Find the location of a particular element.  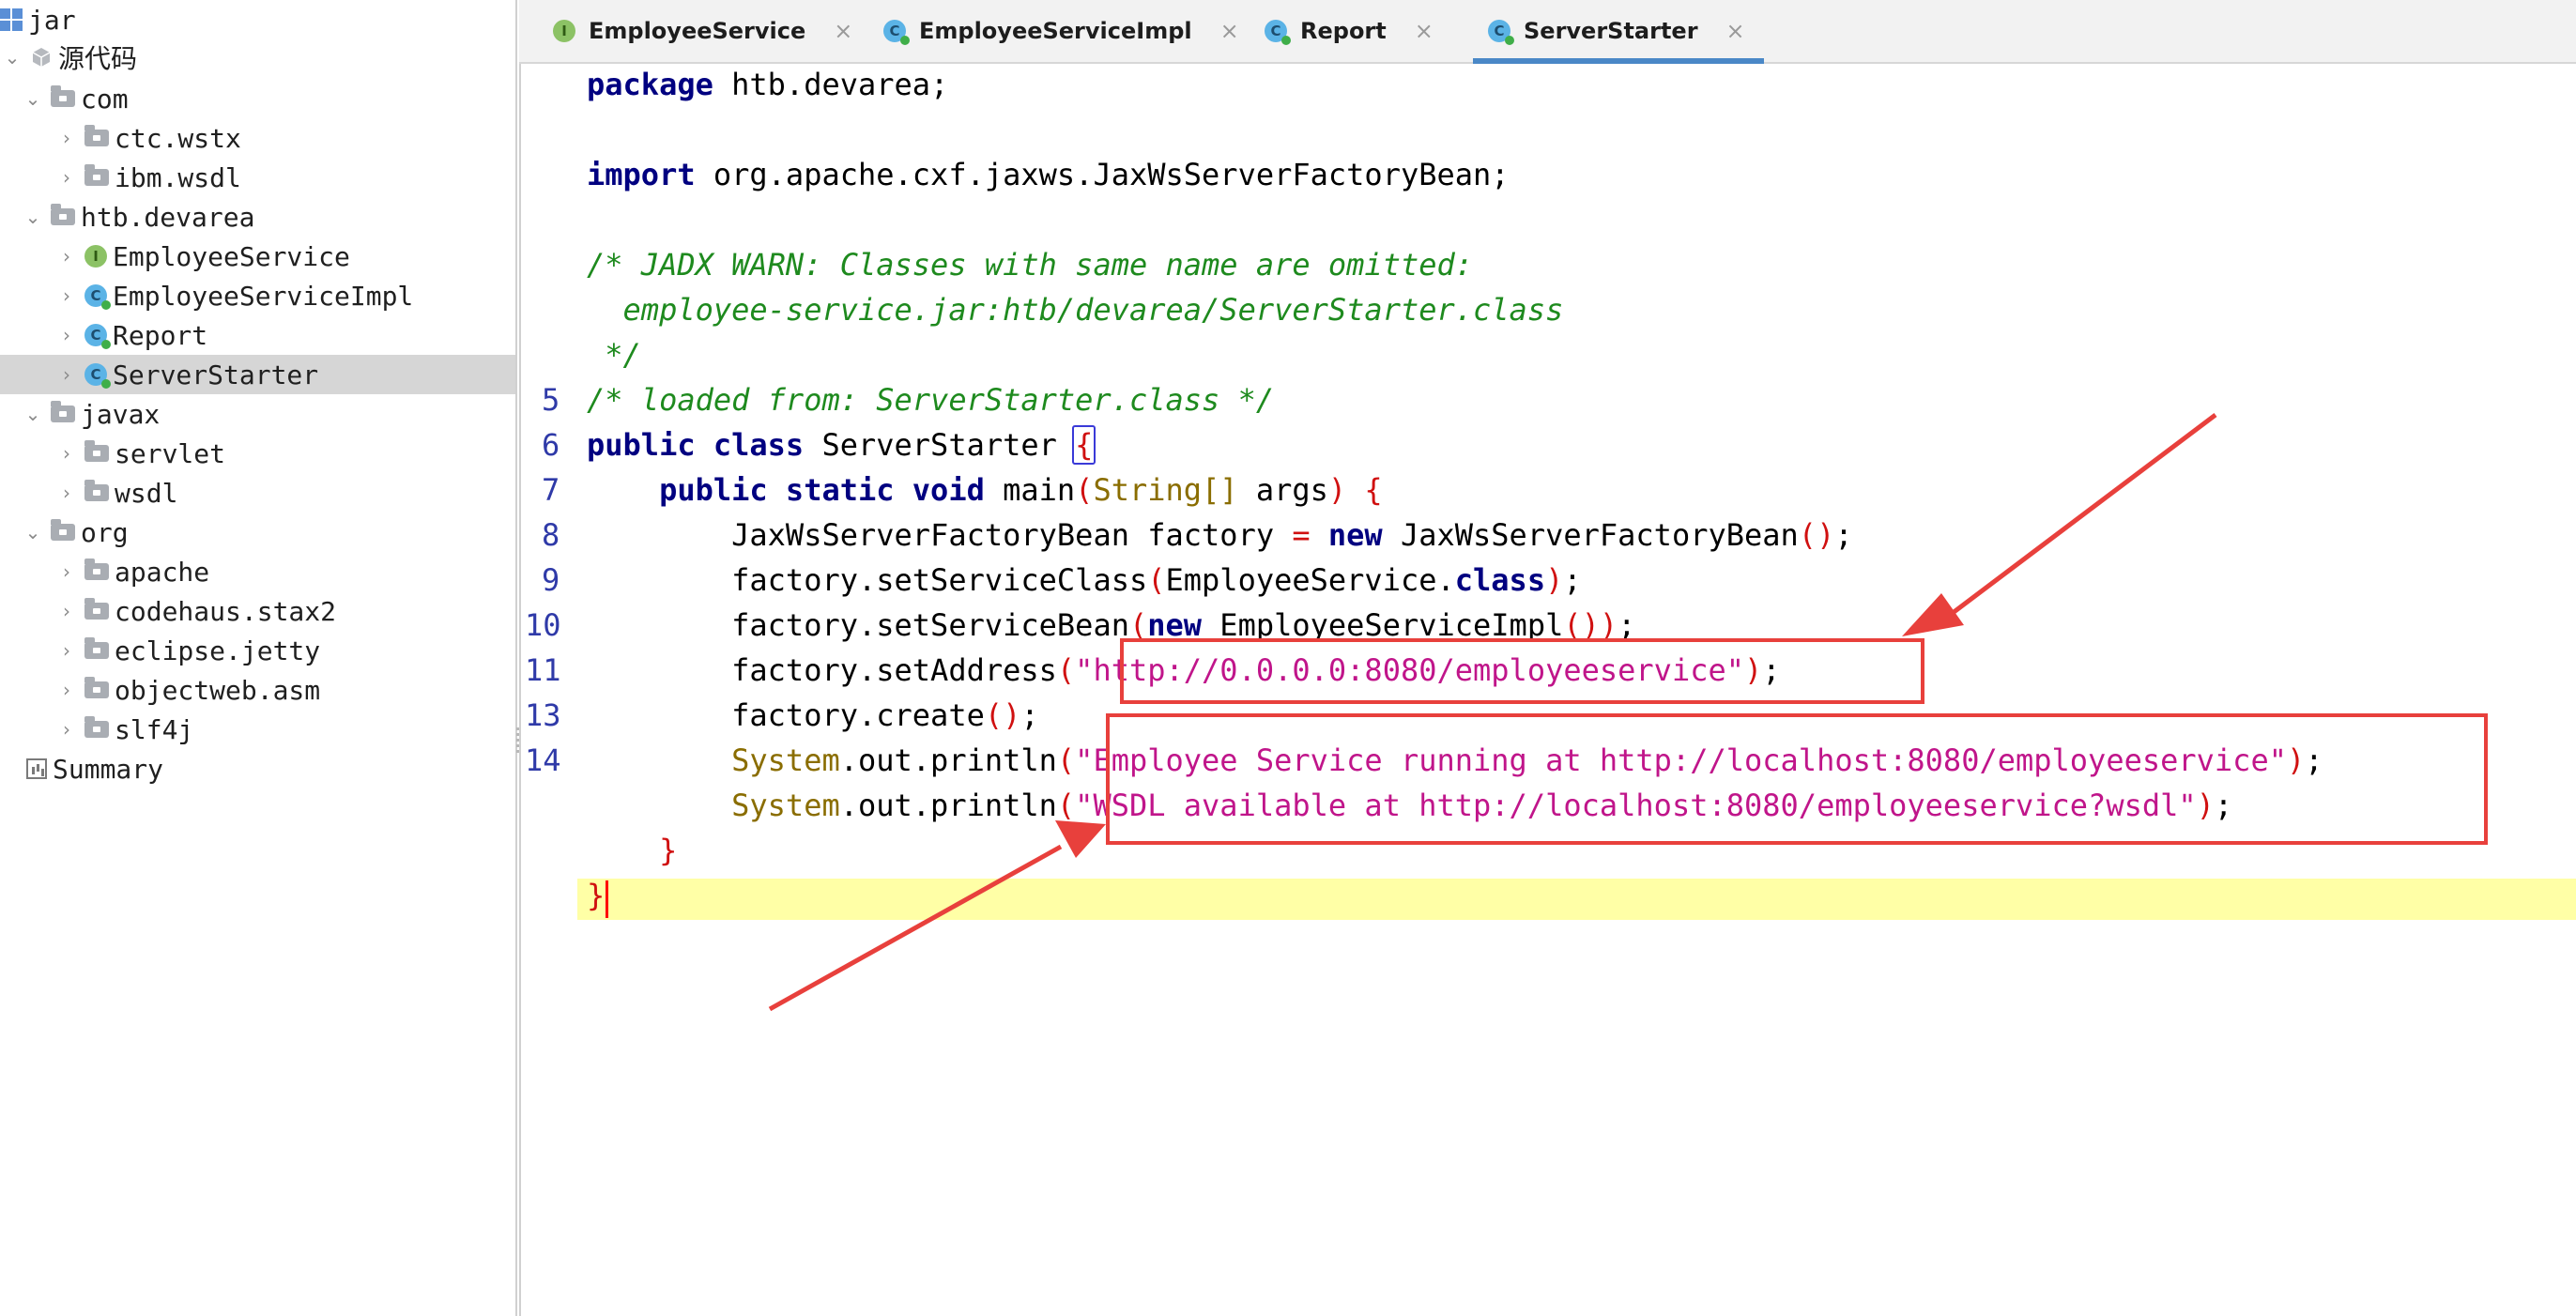

code-line-main-method: public static void main(String[] args) { is located at coordinates (1021, 490).